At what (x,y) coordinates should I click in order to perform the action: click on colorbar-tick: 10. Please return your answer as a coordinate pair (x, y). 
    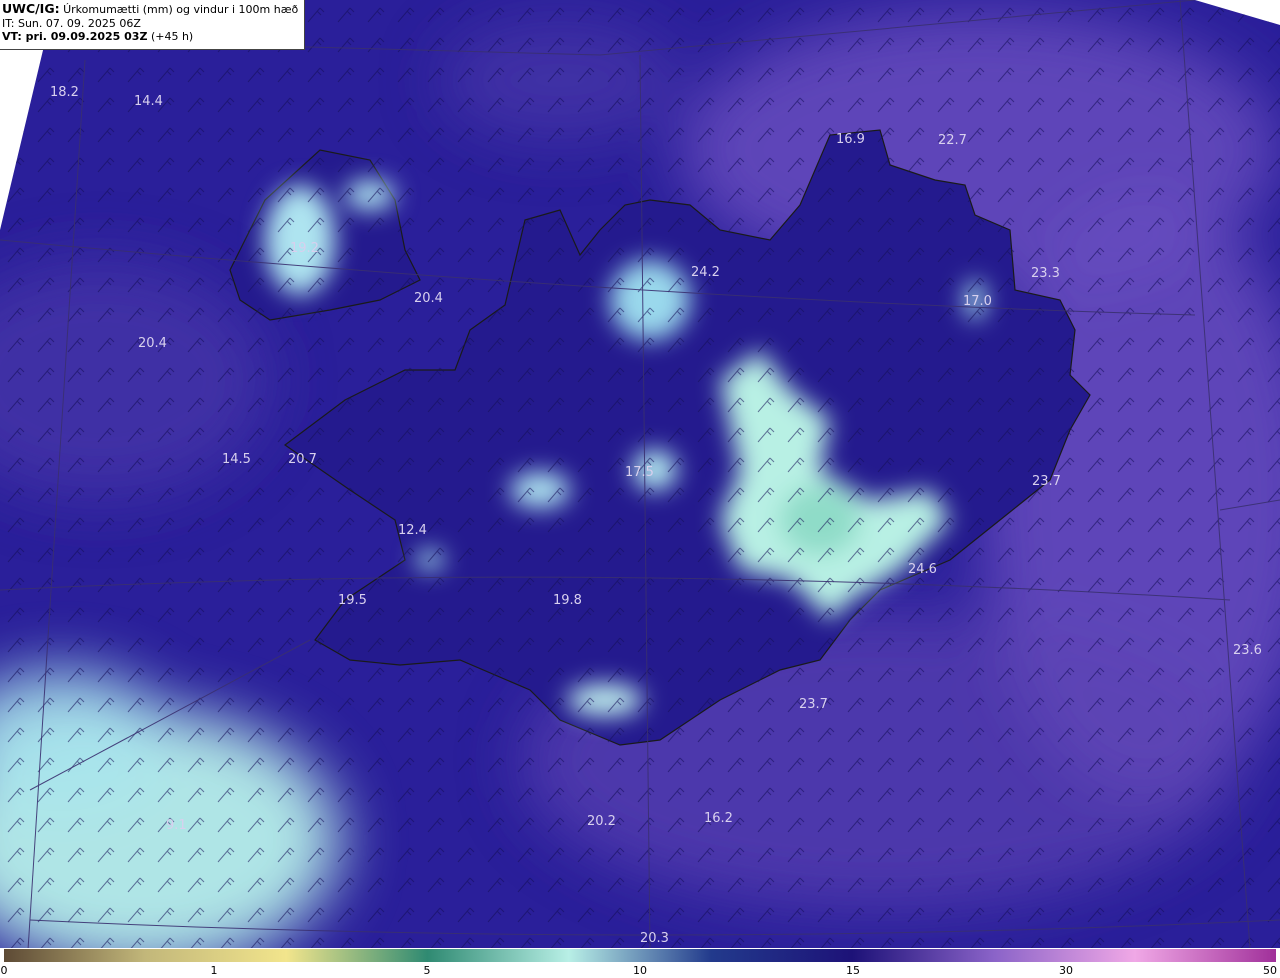
    Looking at the image, I should click on (640, 970).